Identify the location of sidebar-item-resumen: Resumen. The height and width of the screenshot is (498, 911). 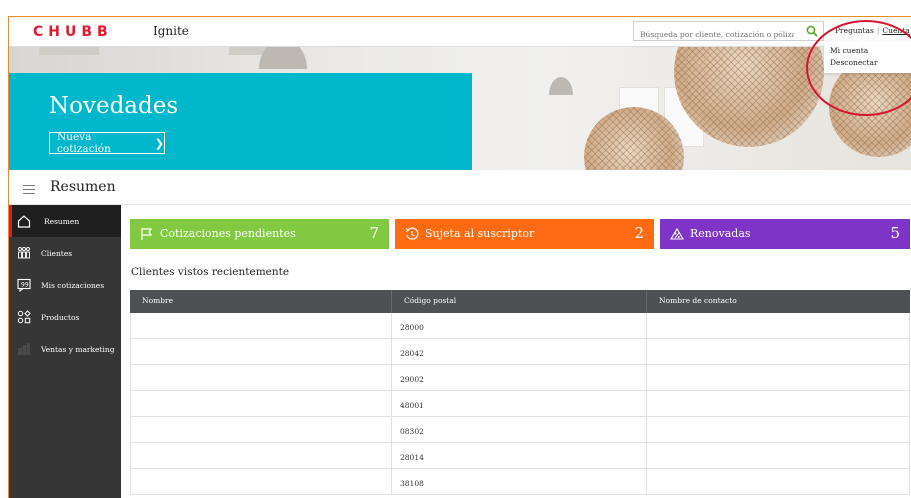
(65, 221).